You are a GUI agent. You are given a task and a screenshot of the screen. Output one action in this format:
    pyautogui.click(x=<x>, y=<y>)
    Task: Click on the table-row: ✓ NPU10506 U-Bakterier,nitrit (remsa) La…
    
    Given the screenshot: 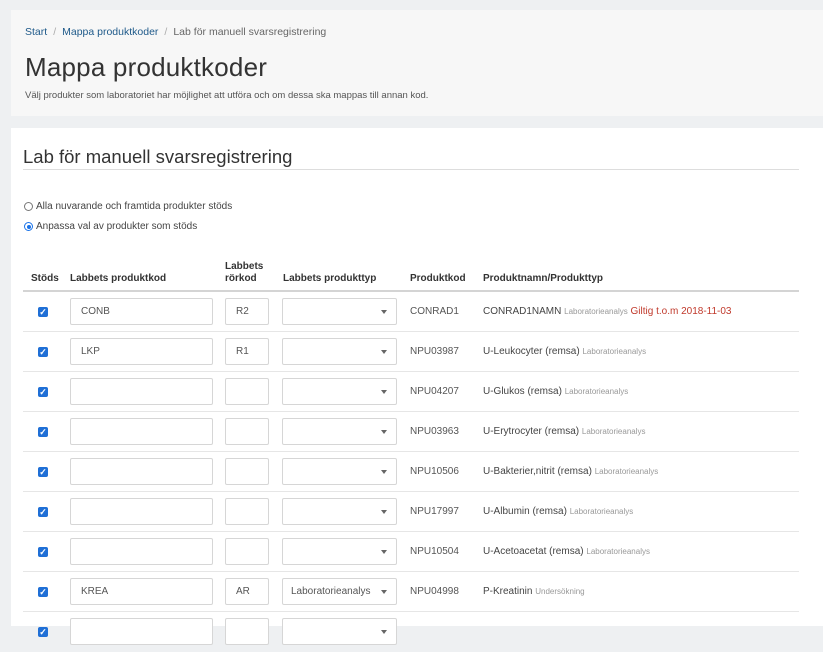 What is the action you would take?
    pyautogui.click(x=417, y=472)
    